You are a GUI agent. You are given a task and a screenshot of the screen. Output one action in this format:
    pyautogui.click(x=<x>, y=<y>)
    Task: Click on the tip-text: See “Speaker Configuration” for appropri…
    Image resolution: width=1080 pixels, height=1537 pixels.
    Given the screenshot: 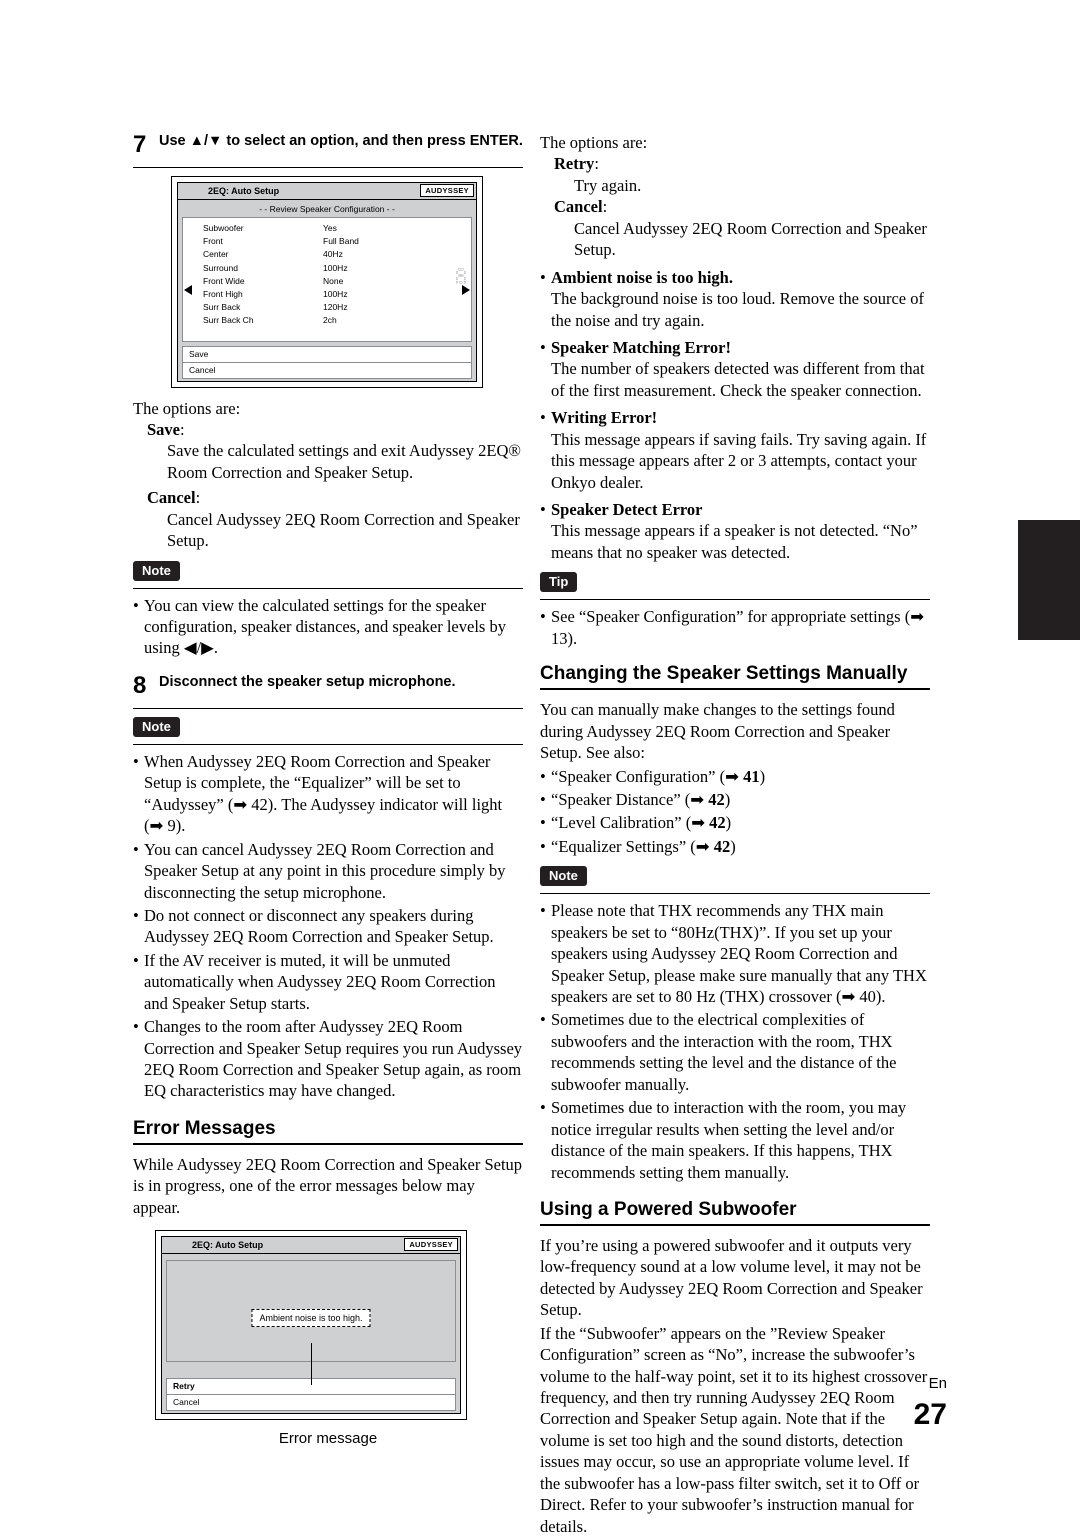 What is the action you would take?
    pyautogui.click(x=738, y=627)
    